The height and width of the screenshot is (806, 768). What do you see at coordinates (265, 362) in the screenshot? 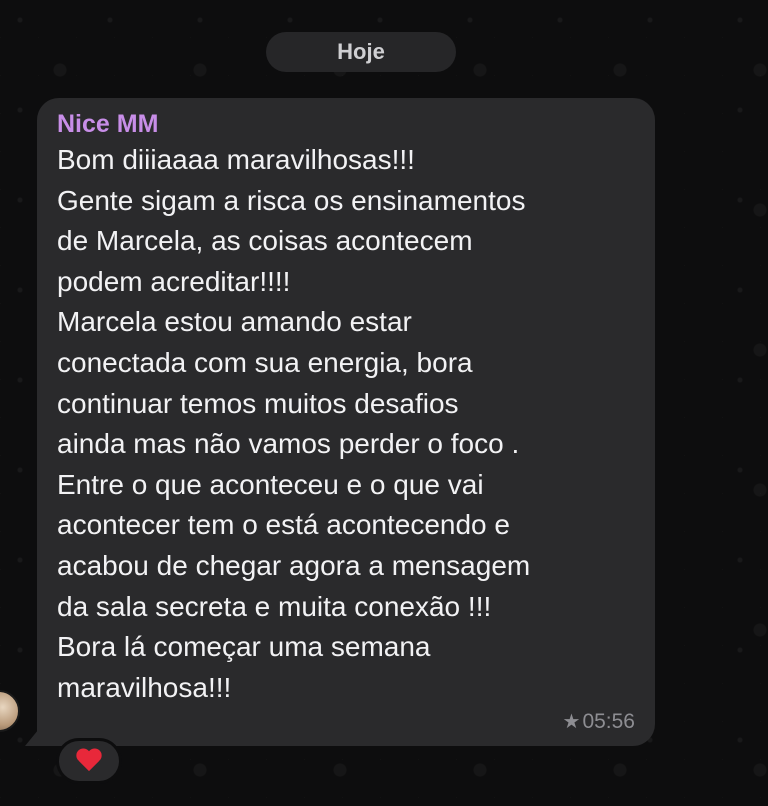
I see `message-line: conectada com sua energia, bora` at bounding box center [265, 362].